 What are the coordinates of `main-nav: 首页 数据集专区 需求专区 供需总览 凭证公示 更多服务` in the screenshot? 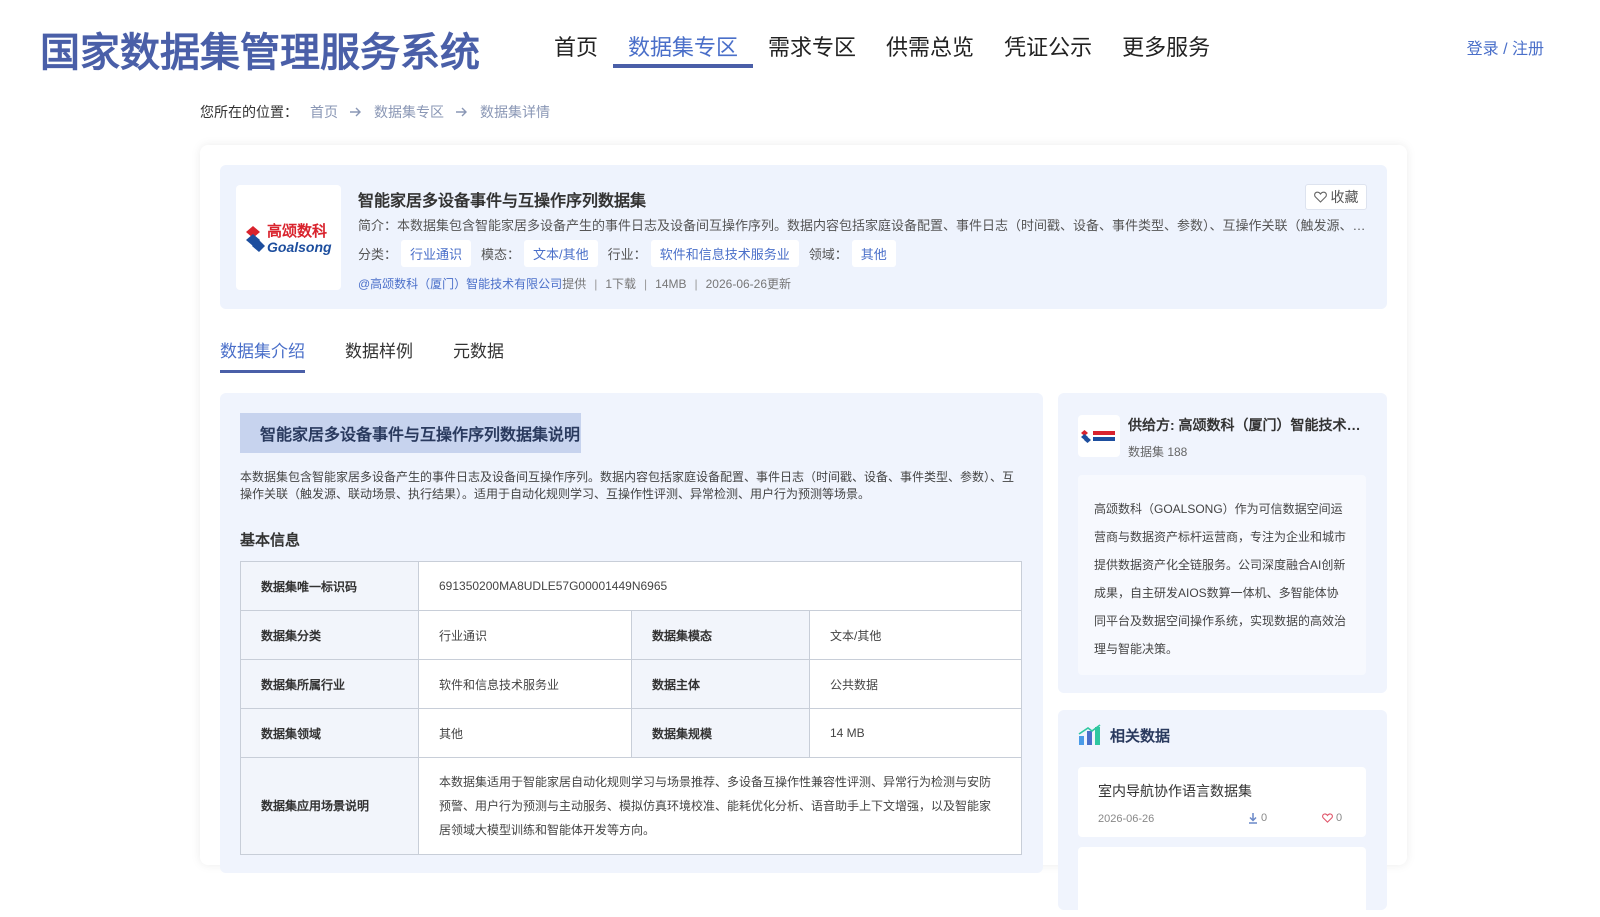 It's located at (882, 44).